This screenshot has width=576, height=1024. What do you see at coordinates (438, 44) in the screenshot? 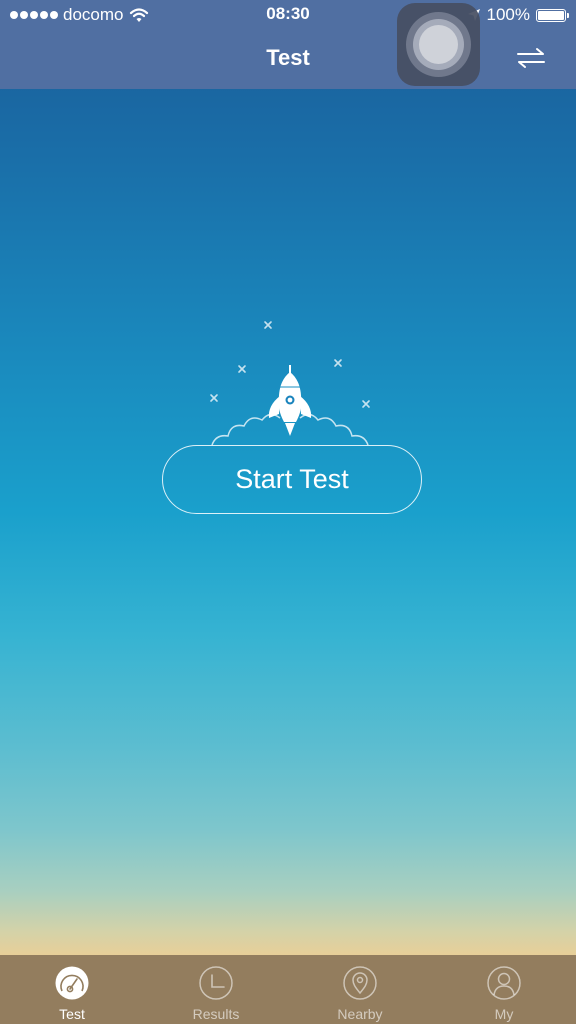
I see `assistive-touch-button` at bounding box center [438, 44].